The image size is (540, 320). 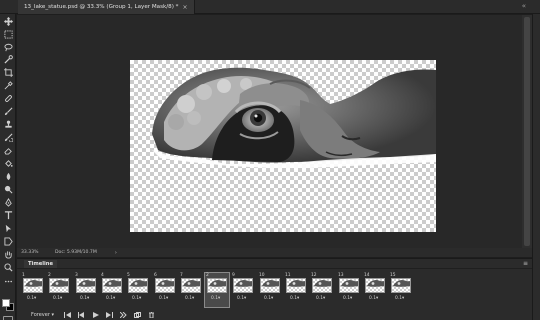 I want to click on lasso-icon, so click(x=8, y=47).